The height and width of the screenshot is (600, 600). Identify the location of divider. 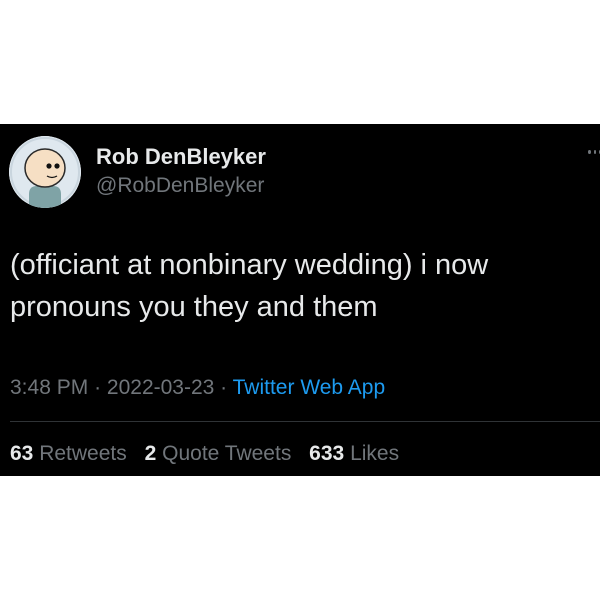
(305, 421).